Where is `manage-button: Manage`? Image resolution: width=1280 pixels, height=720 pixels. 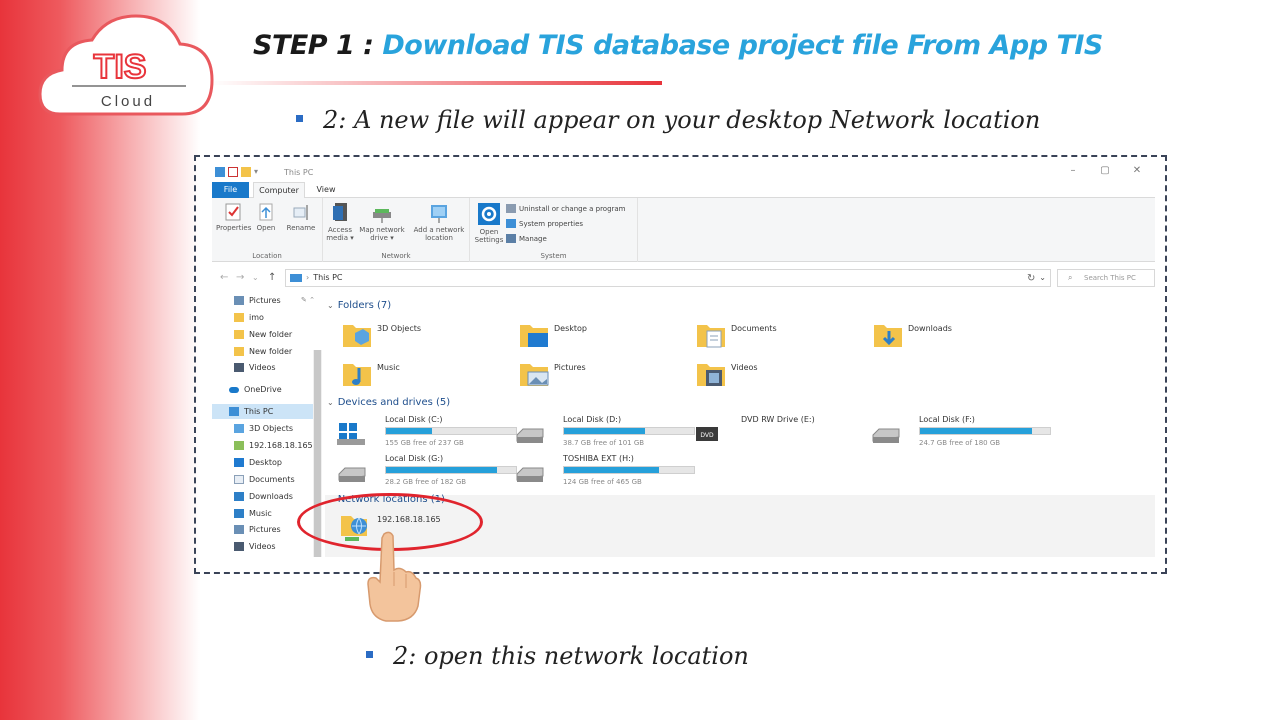
manage-button: Manage is located at coordinates (526, 238).